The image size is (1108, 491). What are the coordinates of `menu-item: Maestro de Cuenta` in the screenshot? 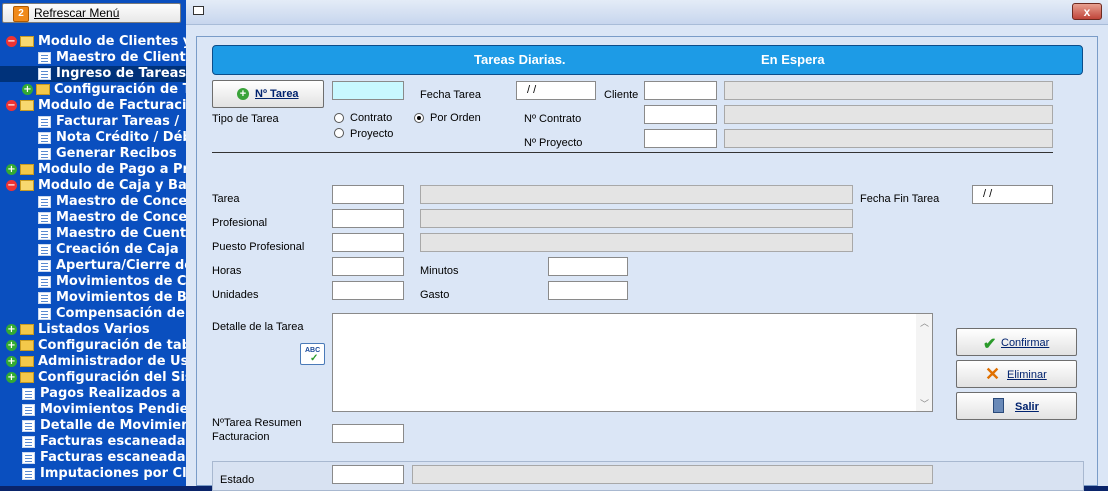 It's located at (93, 234).